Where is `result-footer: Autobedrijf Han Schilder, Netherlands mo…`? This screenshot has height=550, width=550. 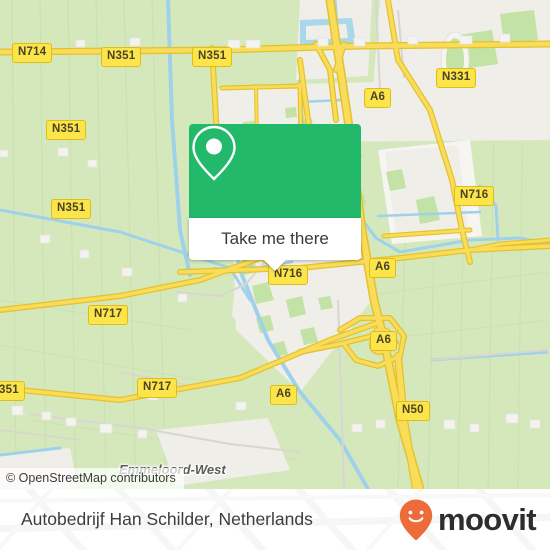
result-footer: Autobedrijf Han Schilder, Netherlands mo… is located at coordinates (275, 519).